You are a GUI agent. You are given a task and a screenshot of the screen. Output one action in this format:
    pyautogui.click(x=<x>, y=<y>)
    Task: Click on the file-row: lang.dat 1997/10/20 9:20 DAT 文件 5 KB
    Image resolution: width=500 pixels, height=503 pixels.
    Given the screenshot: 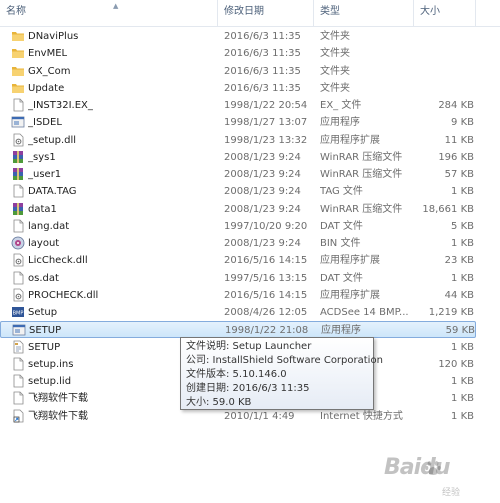 What is the action you would take?
    pyautogui.click(x=238, y=226)
    